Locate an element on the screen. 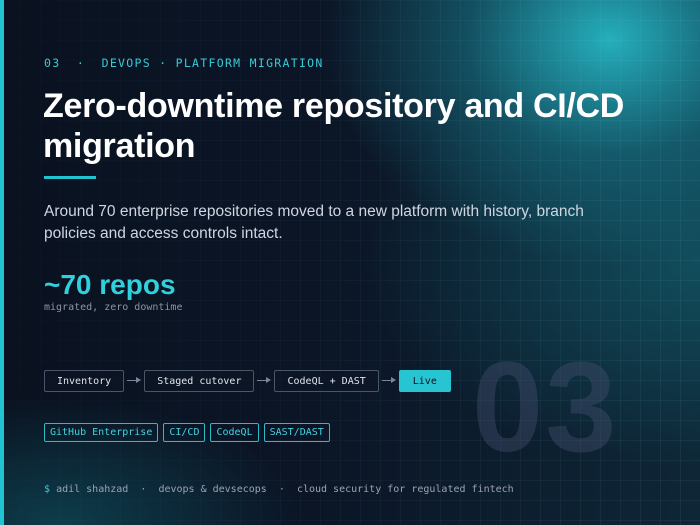  eyebrow-index: 03 is located at coordinates (52, 63).